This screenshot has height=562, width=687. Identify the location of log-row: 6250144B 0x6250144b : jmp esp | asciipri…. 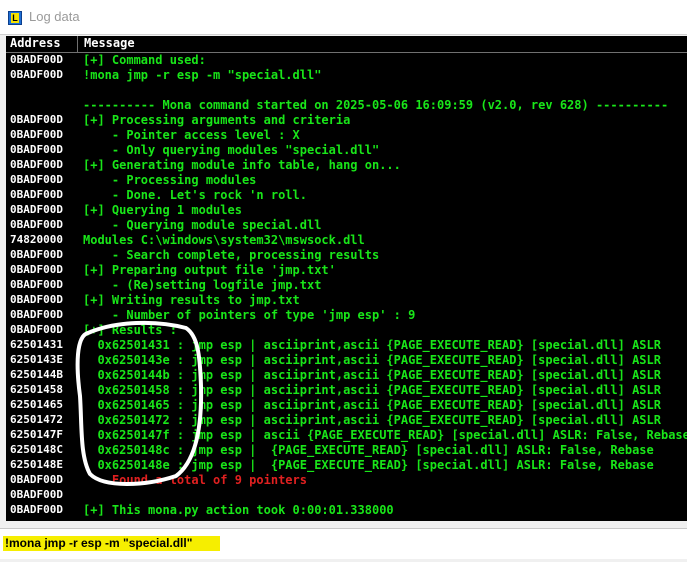
(346, 375).